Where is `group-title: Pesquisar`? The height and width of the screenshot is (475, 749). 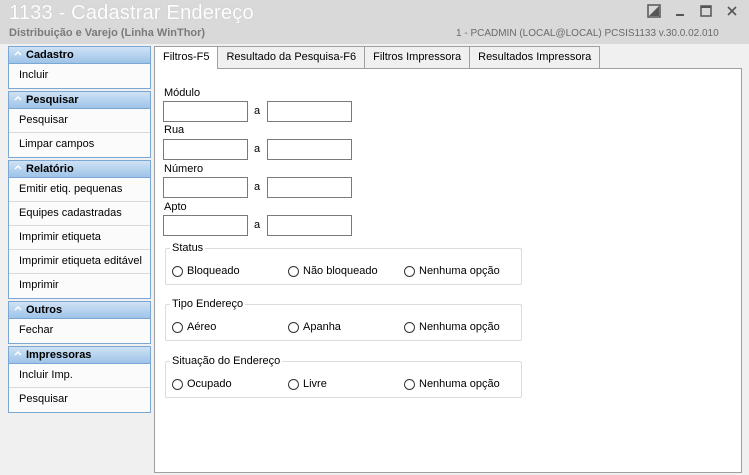
group-title: Pesquisar is located at coordinates (52, 100).